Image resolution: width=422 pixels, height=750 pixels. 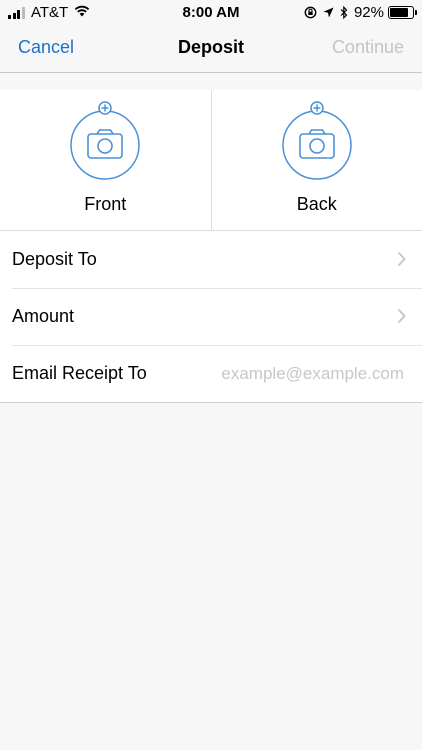 I want to click on battery-fill, so click(x=399, y=12).